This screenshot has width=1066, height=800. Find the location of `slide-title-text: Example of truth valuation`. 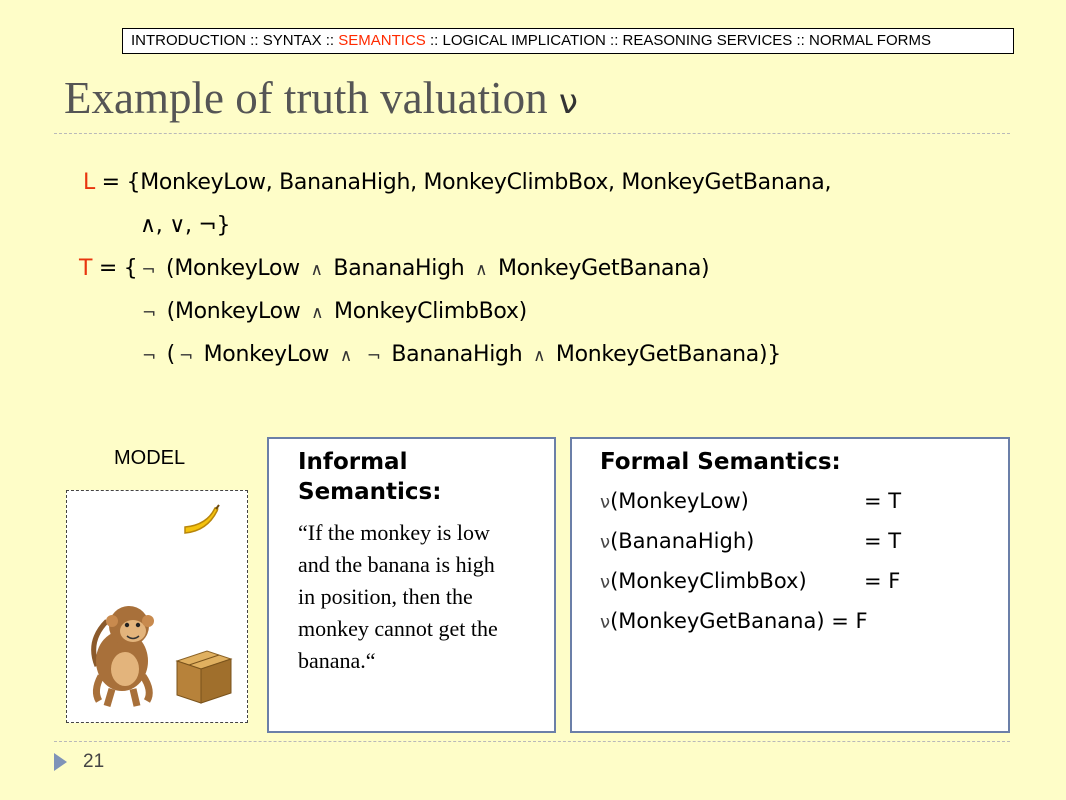

slide-title-text: Example of truth valuation is located at coordinates (306, 98).